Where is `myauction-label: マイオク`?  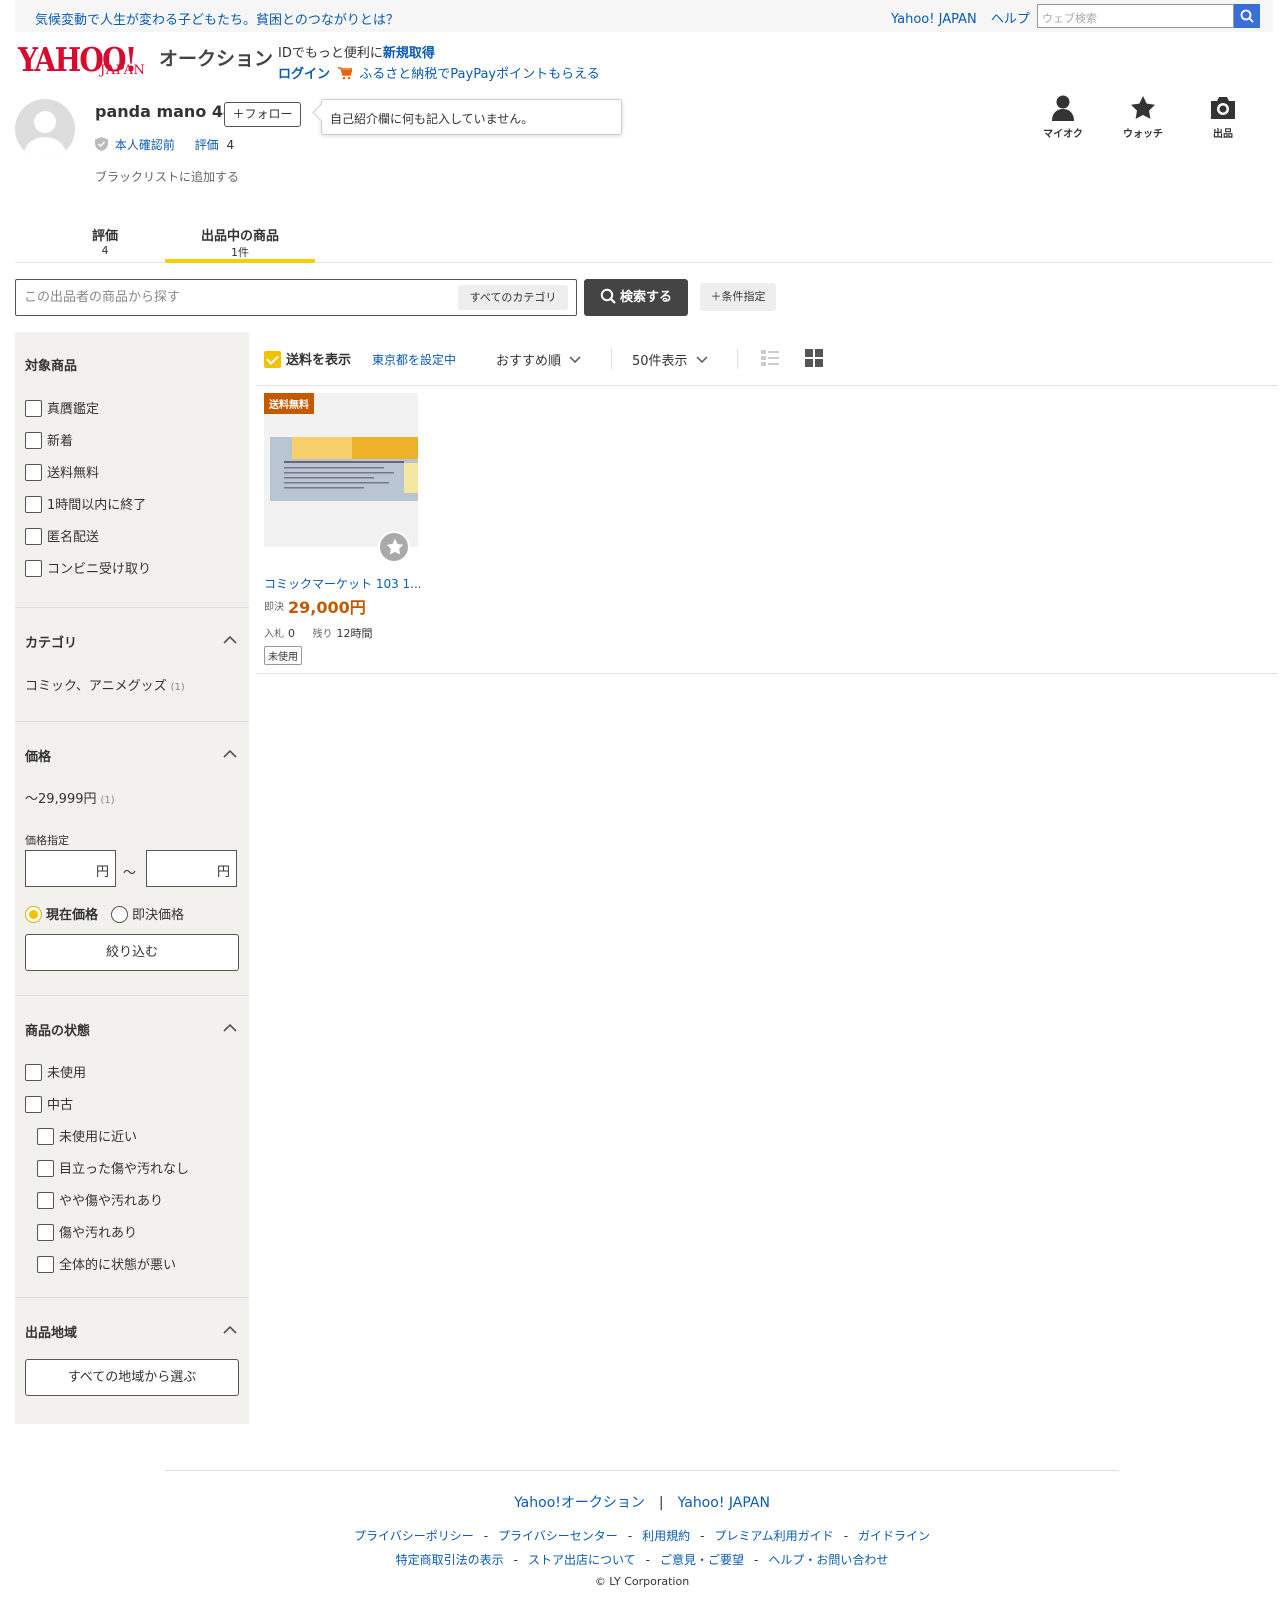
myauction-label: マイオク is located at coordinates (1063, 134).